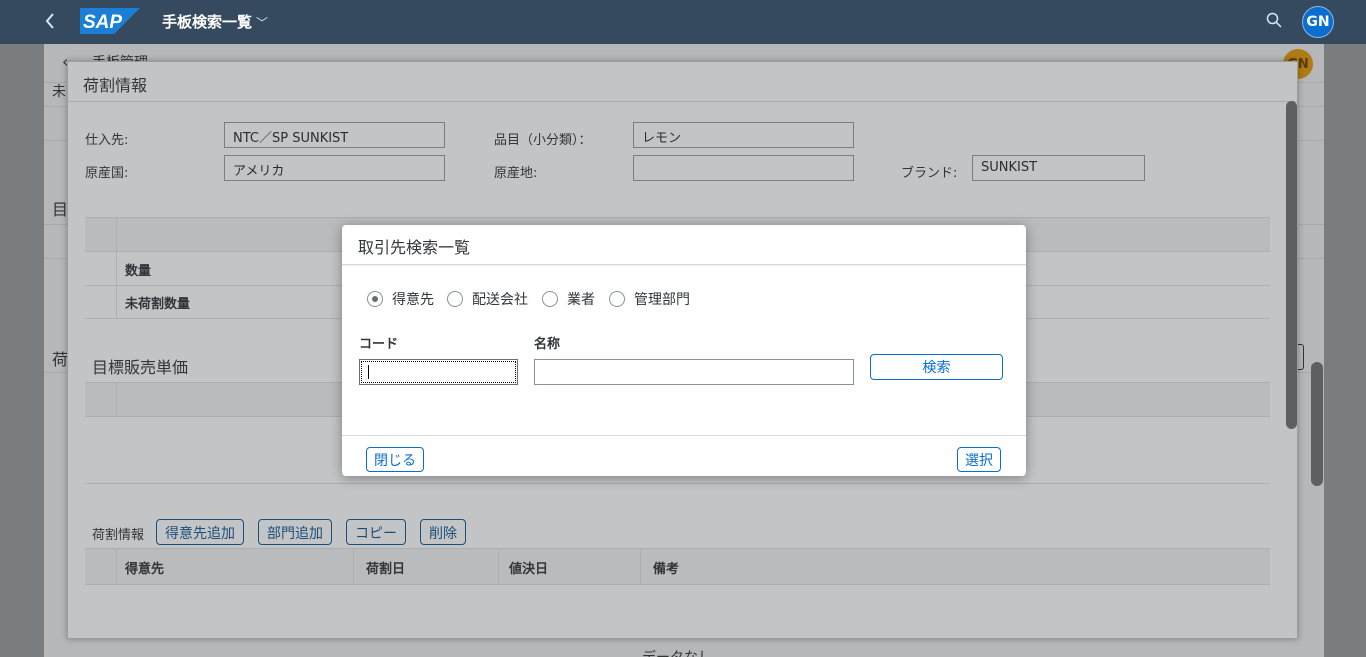 This screenshot has width=1366, height=657. I want to click on app-title: 手板検索一覧 ﹀, so click(215, 21).